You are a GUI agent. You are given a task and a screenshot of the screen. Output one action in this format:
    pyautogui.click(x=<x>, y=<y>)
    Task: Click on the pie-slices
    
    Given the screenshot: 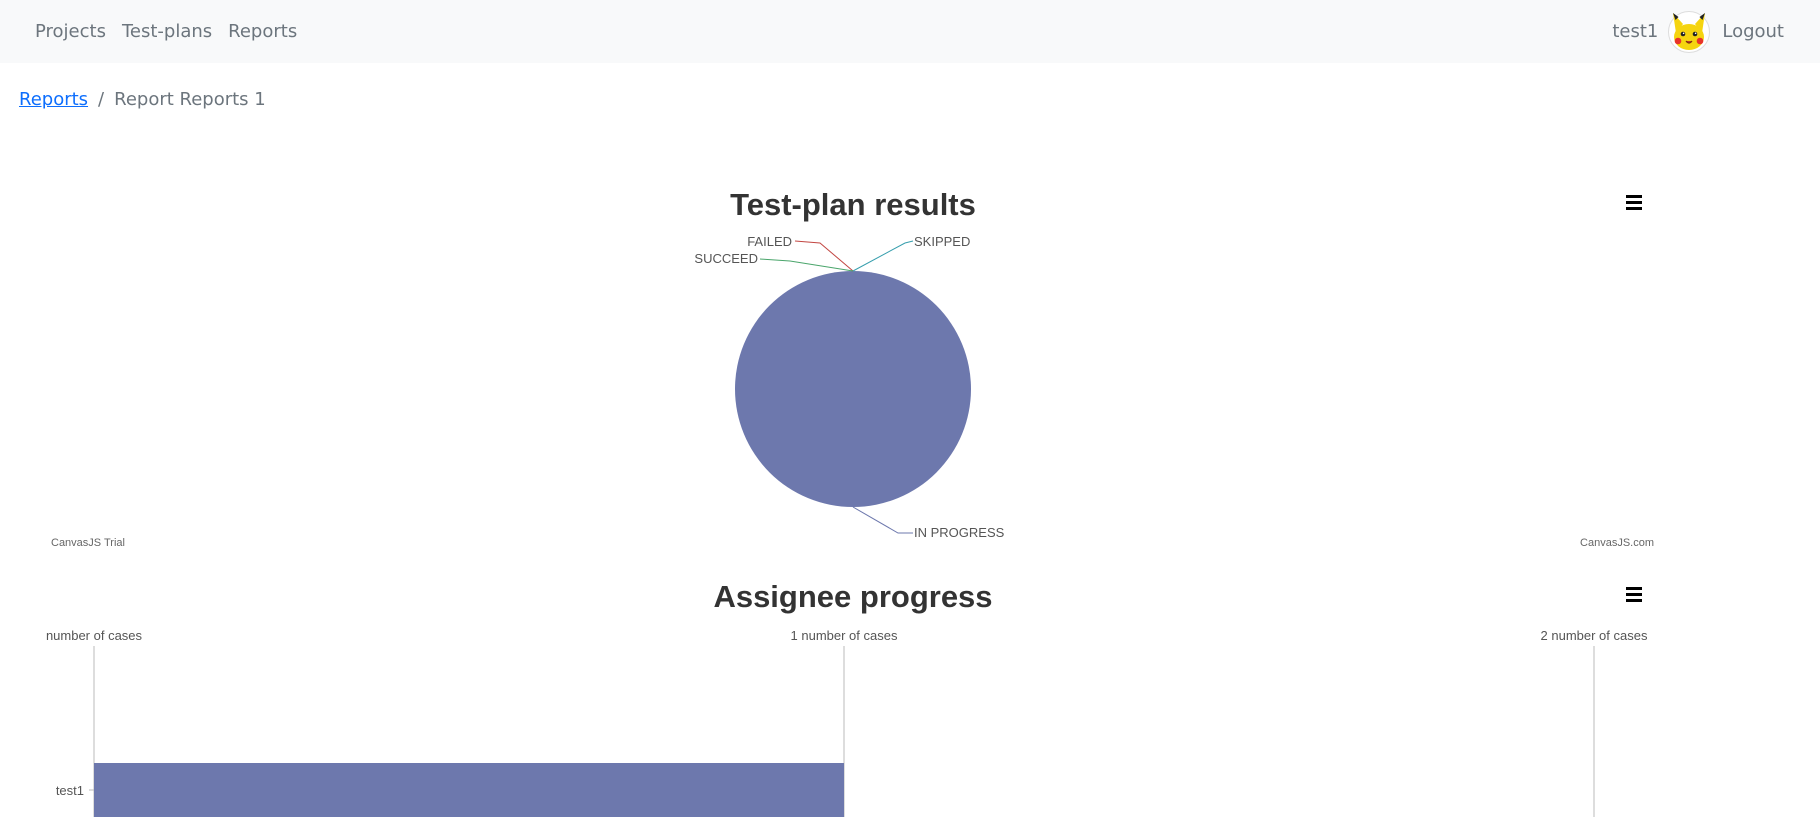 What is the action you would take?
    pyautogui.click(x=853, y=389)
    